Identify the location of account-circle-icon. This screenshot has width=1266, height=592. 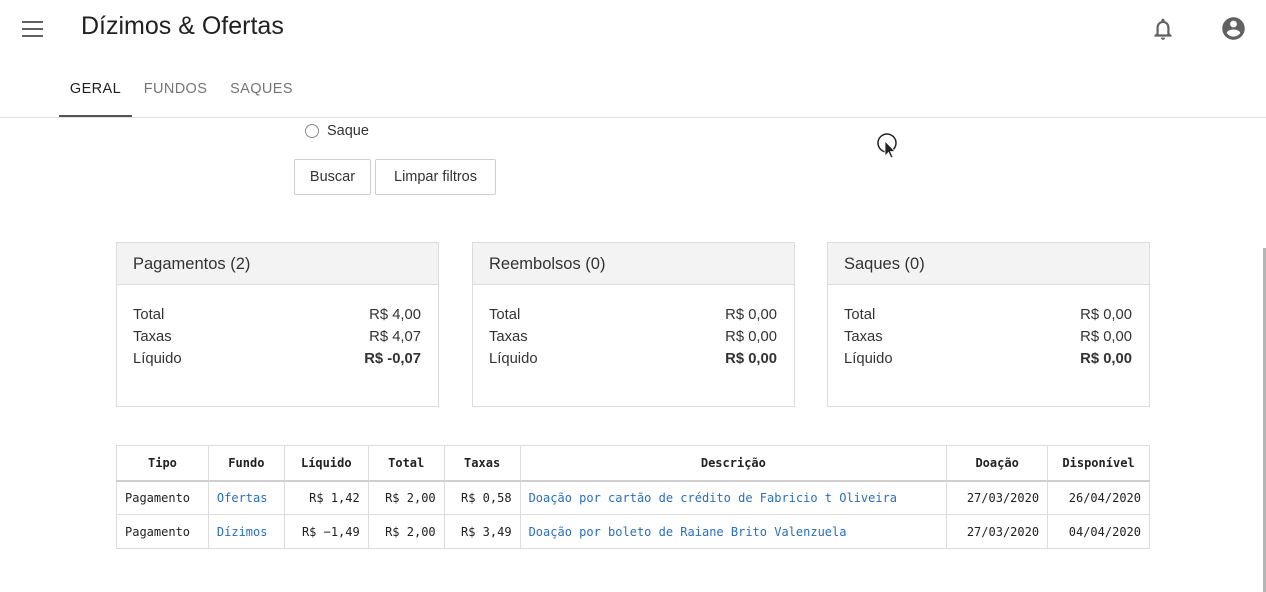
(1233, 28).